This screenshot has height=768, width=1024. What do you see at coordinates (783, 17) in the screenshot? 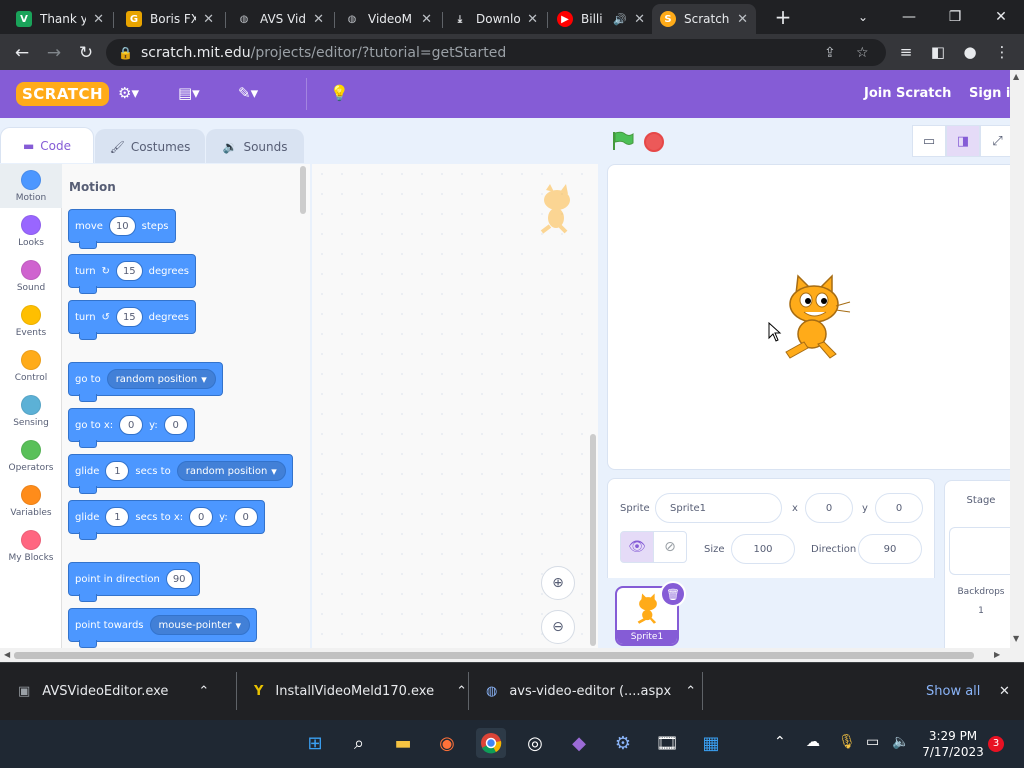
I see `new-tab-button: +` at bounding box center [783, 17].